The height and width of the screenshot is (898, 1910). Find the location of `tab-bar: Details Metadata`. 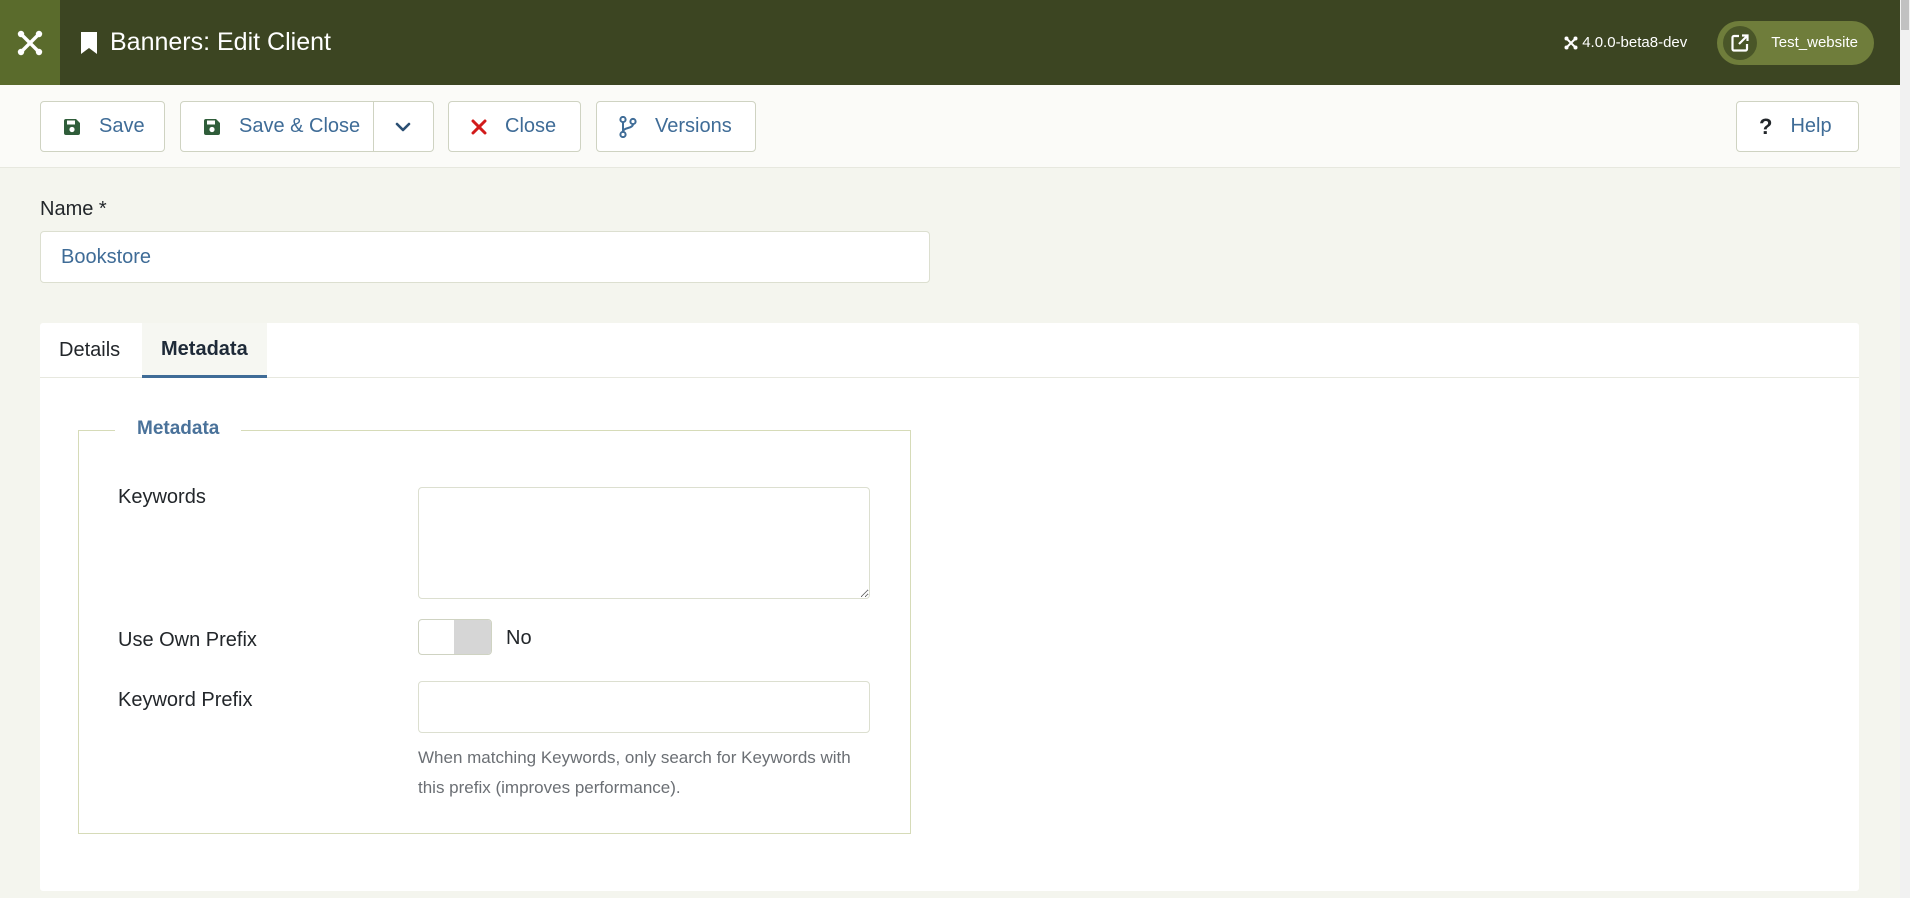

tab-bar: Details Metadata is located at coordinates (949, 350).